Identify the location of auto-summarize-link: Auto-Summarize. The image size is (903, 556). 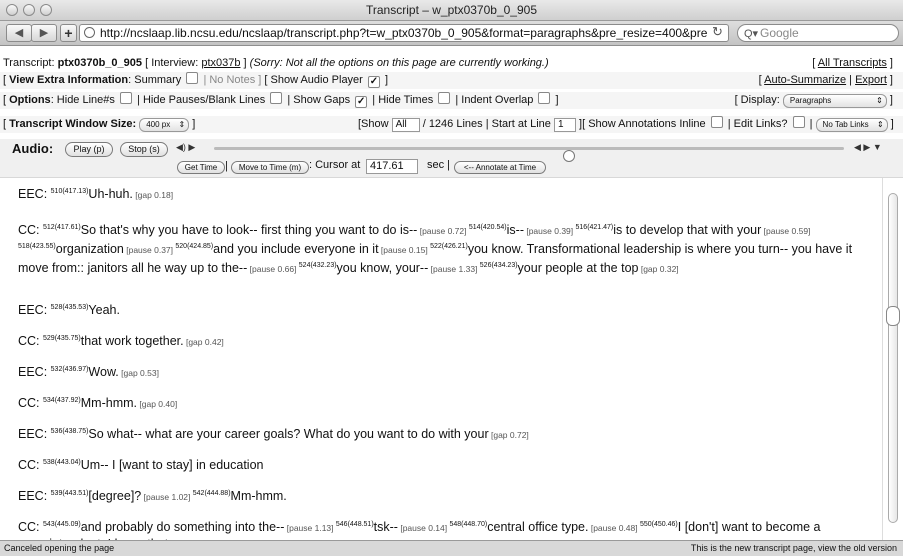
(805, 80).